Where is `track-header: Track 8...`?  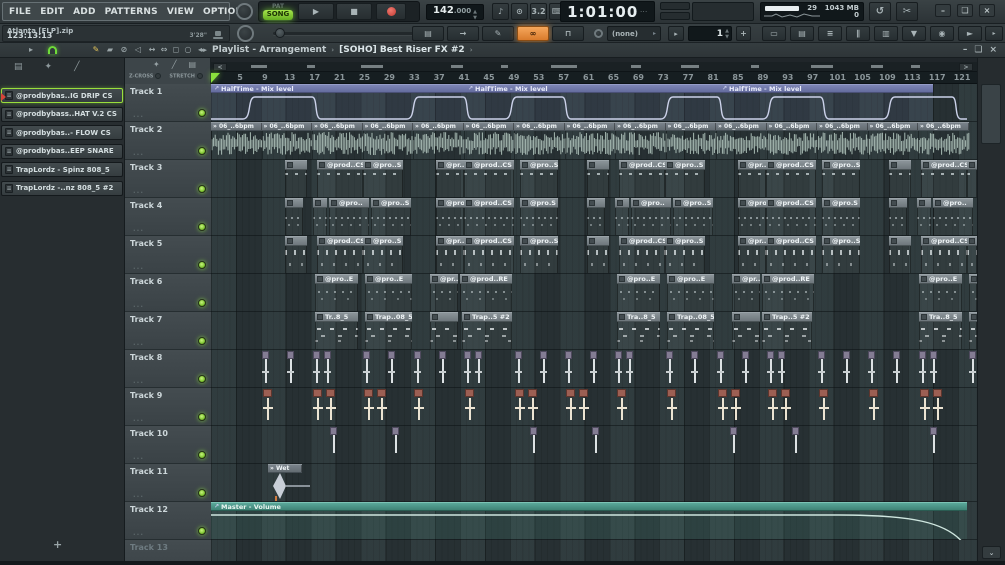 track-header: Track 8... is located at coordinates (168, 369).